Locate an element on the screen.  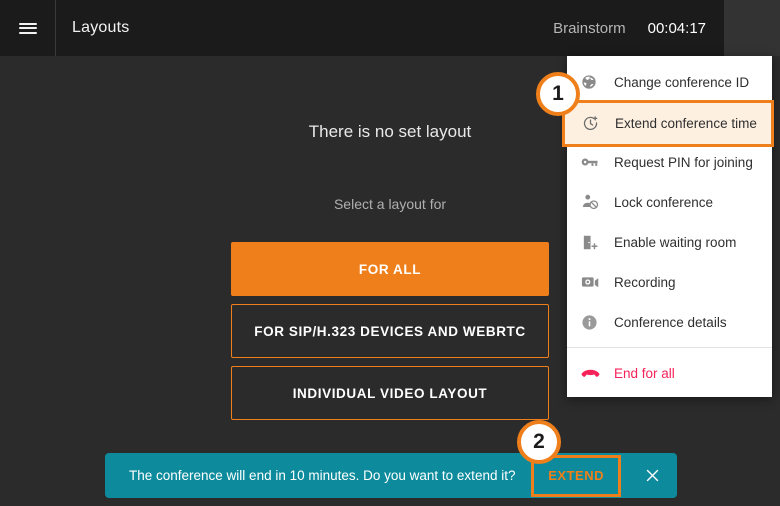
close-icon is located at coordinates (652, 475).